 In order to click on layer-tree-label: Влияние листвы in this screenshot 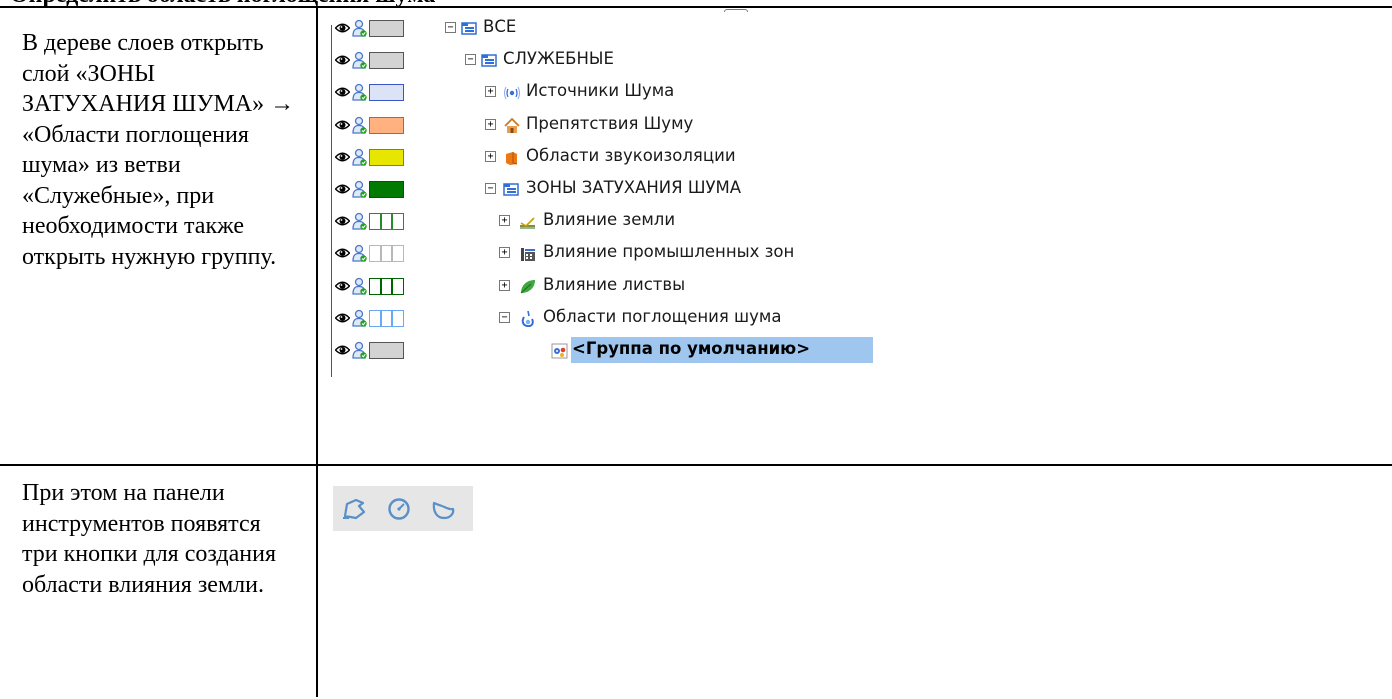, I will do `click(614, 284)`.